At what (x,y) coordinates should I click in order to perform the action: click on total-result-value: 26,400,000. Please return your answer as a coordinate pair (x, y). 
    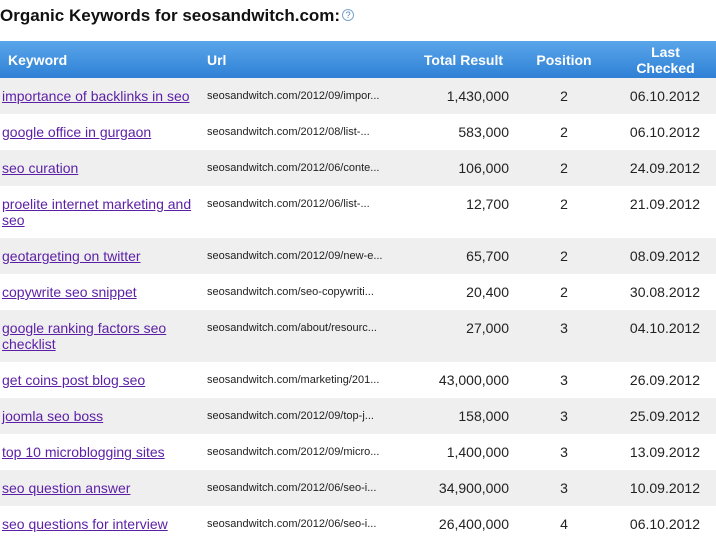
    Looking at the image, I should click on (473, 524).